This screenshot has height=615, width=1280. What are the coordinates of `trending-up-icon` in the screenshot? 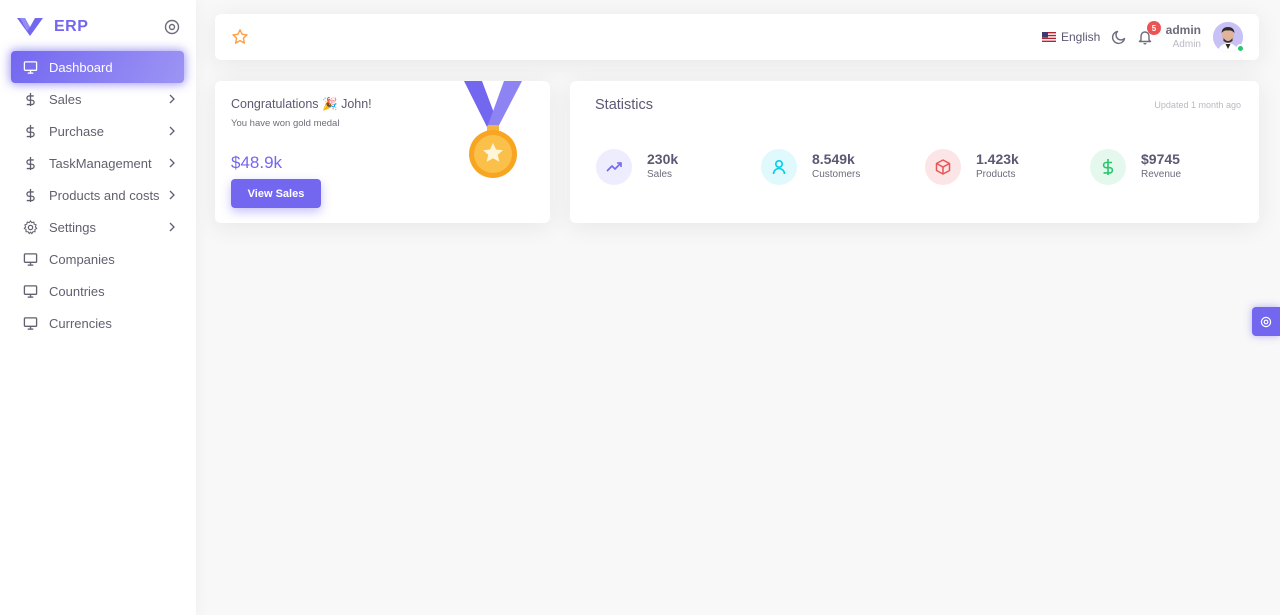 It's located at (614, 167).